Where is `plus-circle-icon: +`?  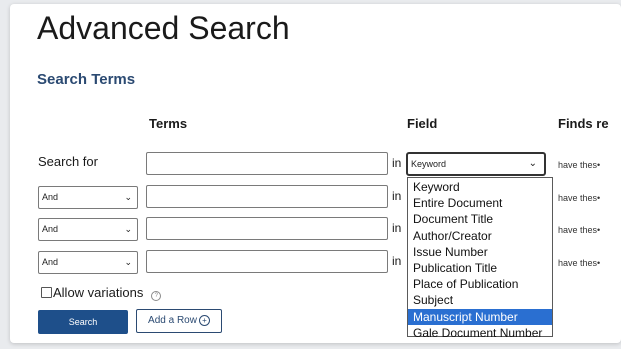
plus-circle-icon: + is located at coordinates (204, 320).